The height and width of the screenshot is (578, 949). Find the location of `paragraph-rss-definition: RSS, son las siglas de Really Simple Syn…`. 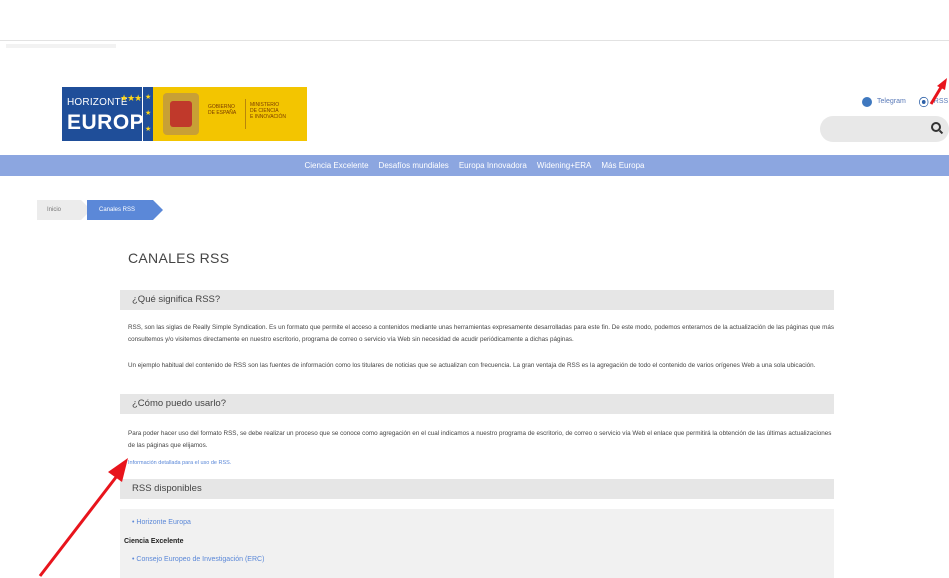

paragraph-rss-definition: RSS, son las siglas de Really Simple Syn… is located at coordinates (481, 333).